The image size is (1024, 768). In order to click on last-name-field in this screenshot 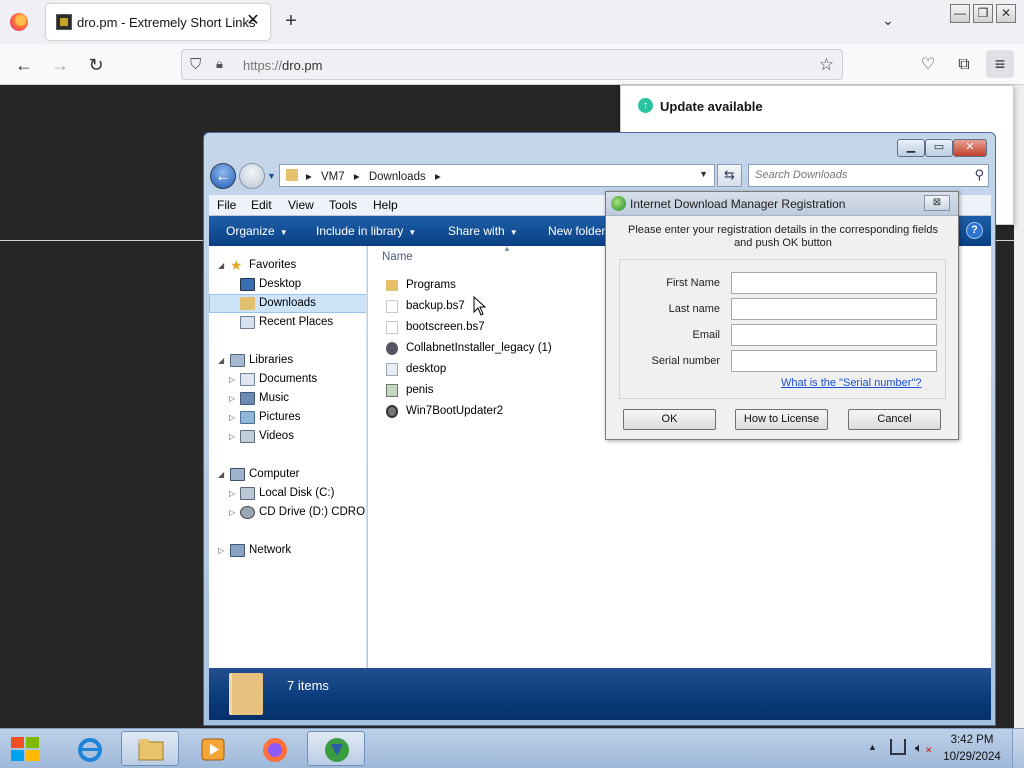, I will do `click(834, 309)`.